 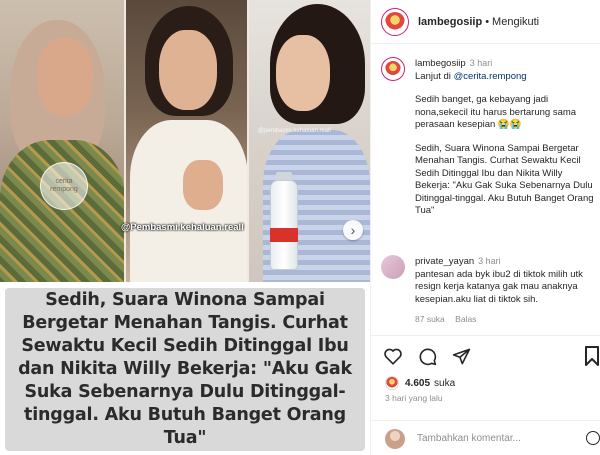 What do you see at coordinates (203, 185) in the screenshot?
I see `person-hand` at bounding box center [203, 185].